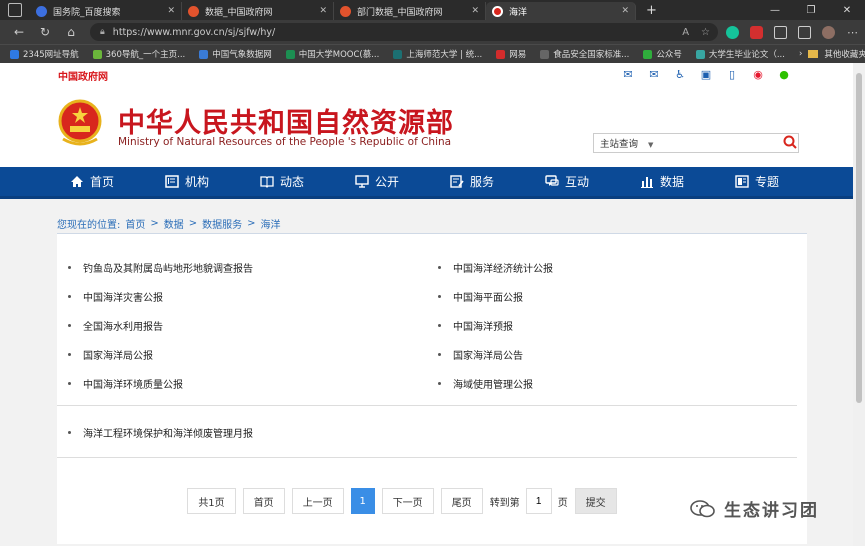  What do you see at coordinates (754, 508) in the screenshot?
I see `watermark: 生态讲习团` at bounding box center [754, 508].